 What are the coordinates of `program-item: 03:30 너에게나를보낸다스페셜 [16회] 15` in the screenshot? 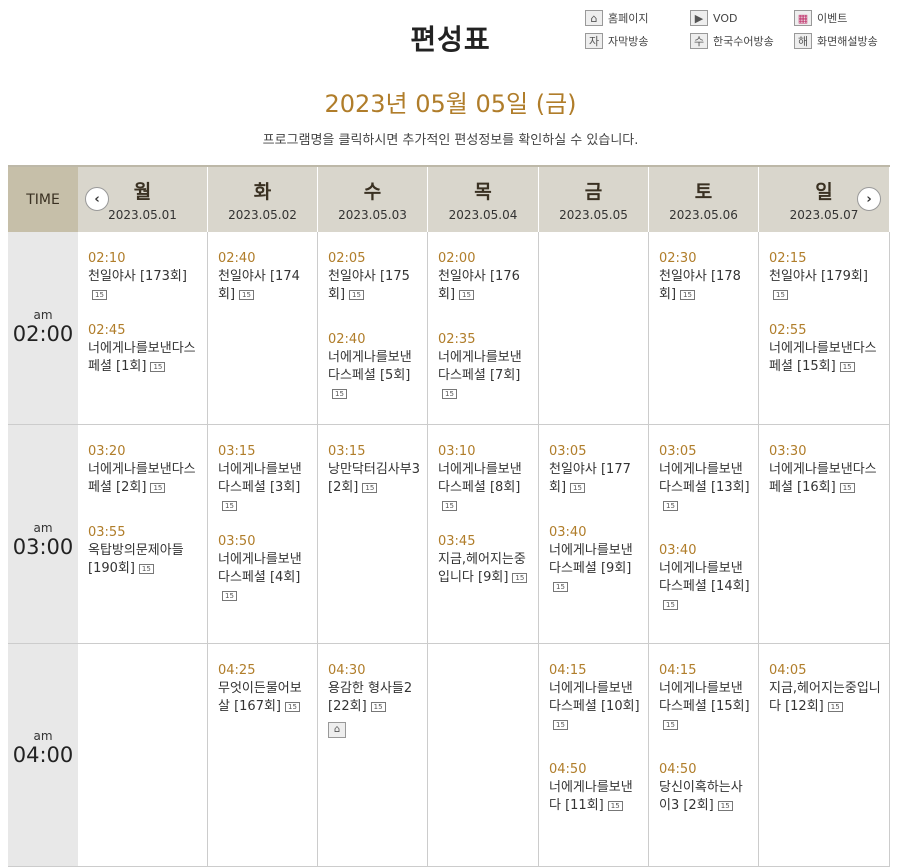 It's located at (825, 470).